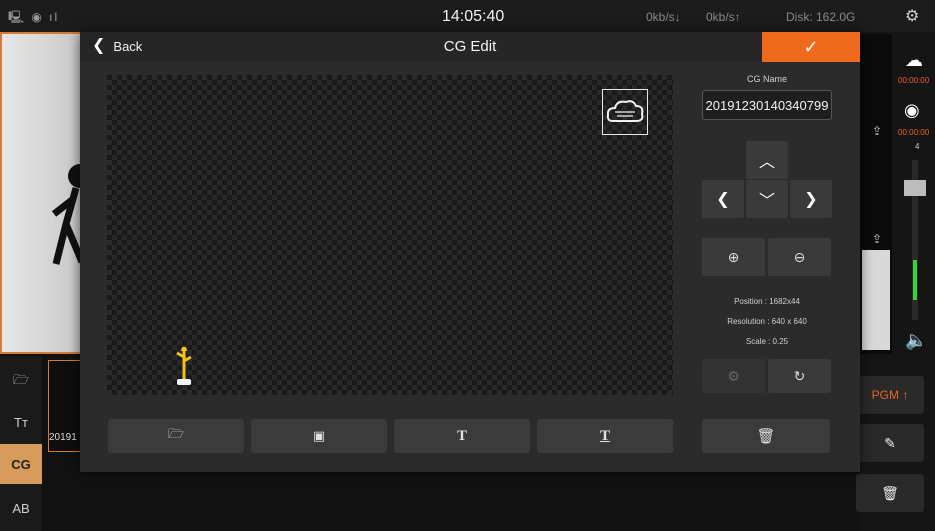  I want to click on pgm-button: PGM ↑, so click(890, 395).